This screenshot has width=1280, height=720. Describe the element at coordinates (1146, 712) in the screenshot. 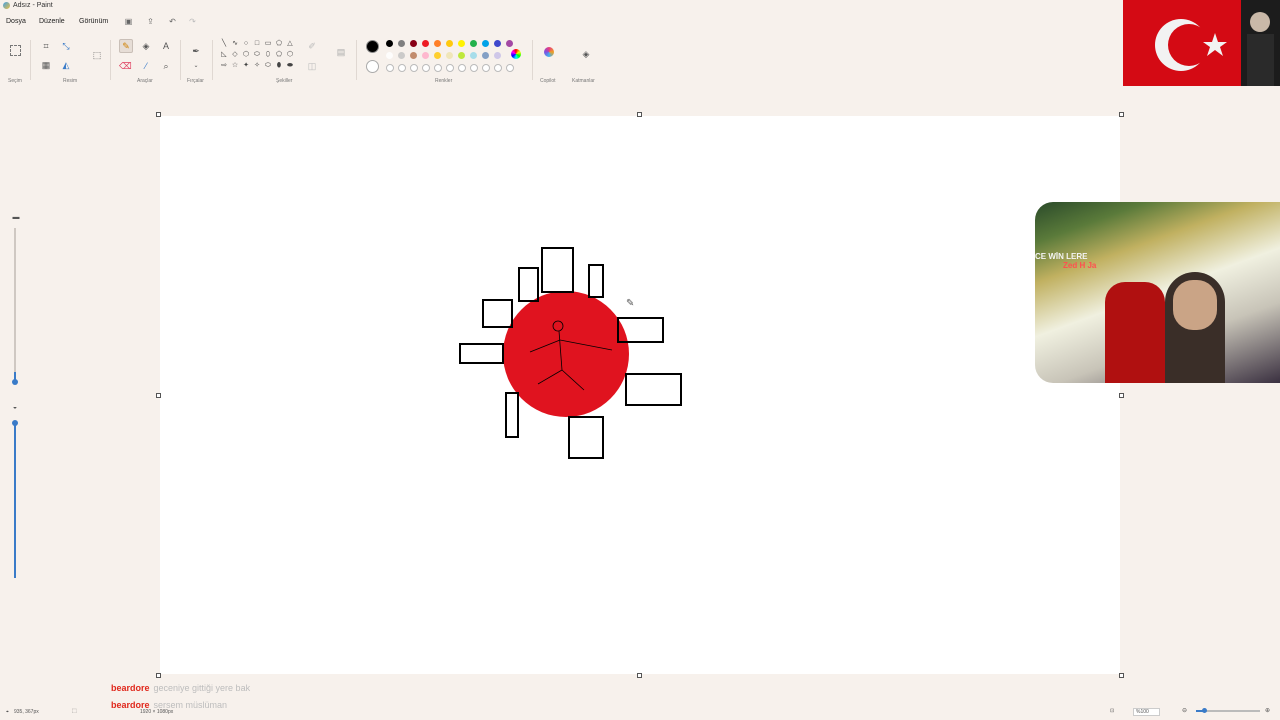

I see `zoom-dropdown: %100` at that location.